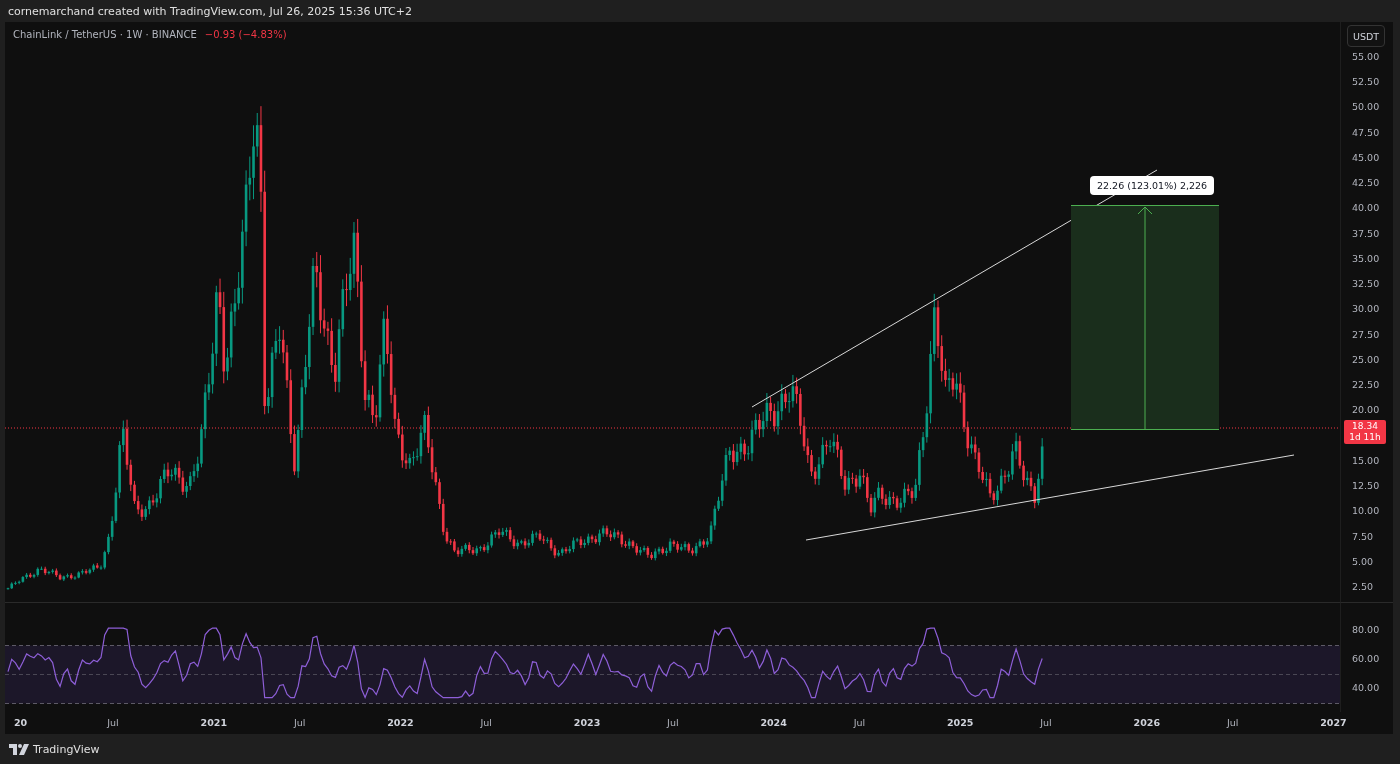 This screenshot has height=764, width=1400. Describe the element at coordinates (1366, 284) in the screenshot. I see `price-tick: 32.50` at that location.